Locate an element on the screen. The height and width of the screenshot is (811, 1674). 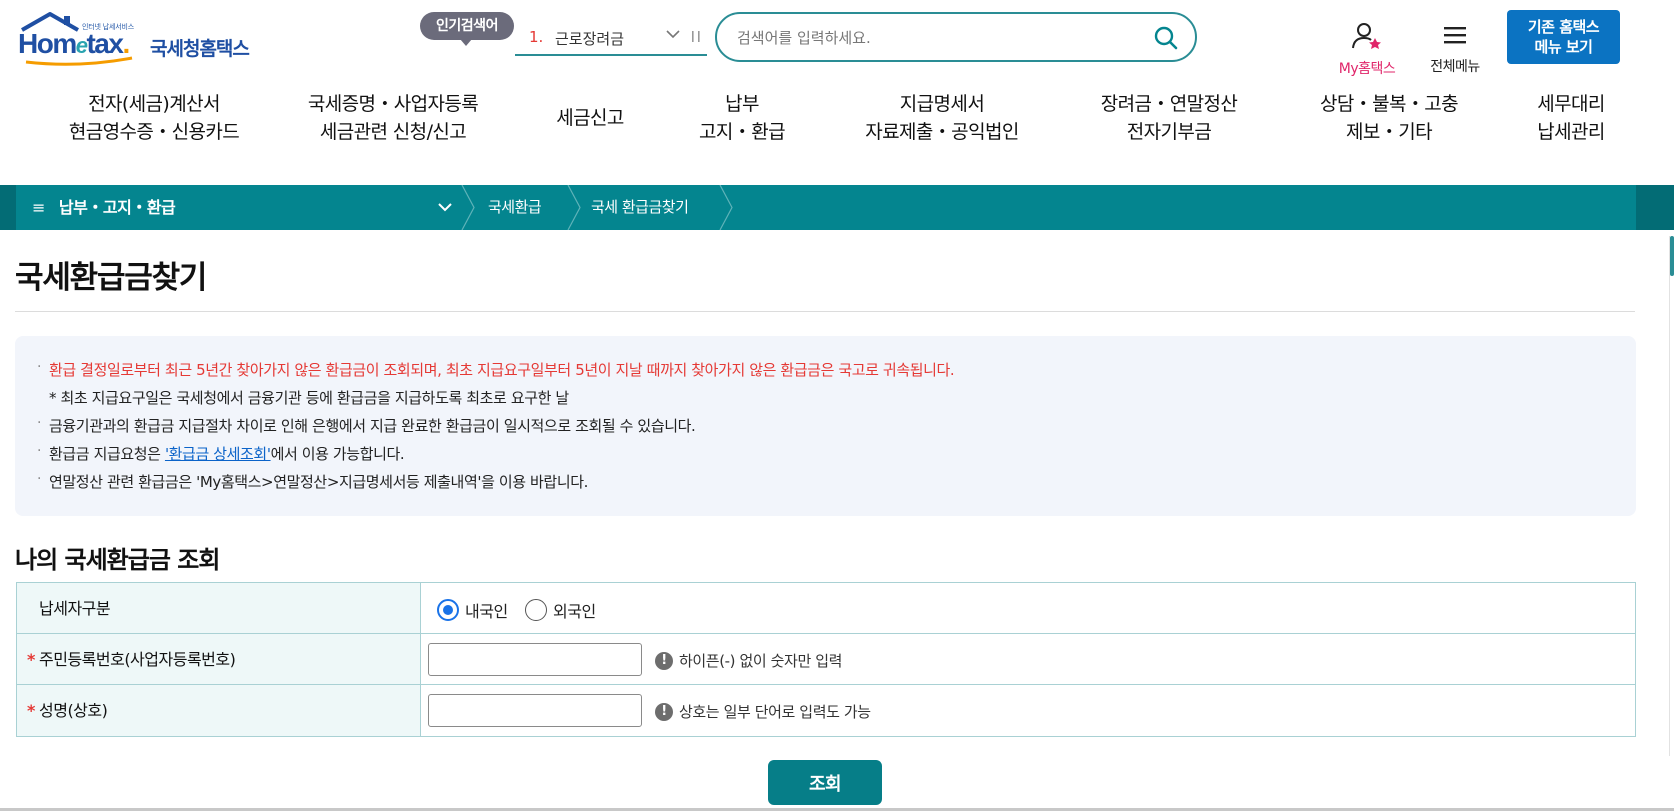
hometax-logo: 인터넷 납세서비스 Hometax. 국세청홈택스 is located at coordinates (140, 40).